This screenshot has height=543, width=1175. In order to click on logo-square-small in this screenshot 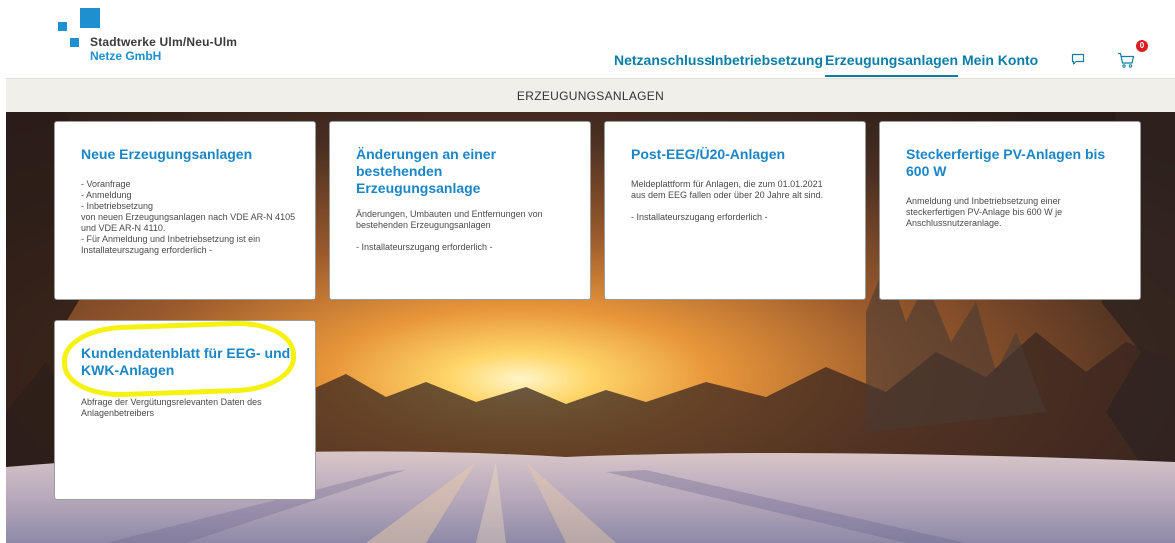, I will do `click(62, 26)`.